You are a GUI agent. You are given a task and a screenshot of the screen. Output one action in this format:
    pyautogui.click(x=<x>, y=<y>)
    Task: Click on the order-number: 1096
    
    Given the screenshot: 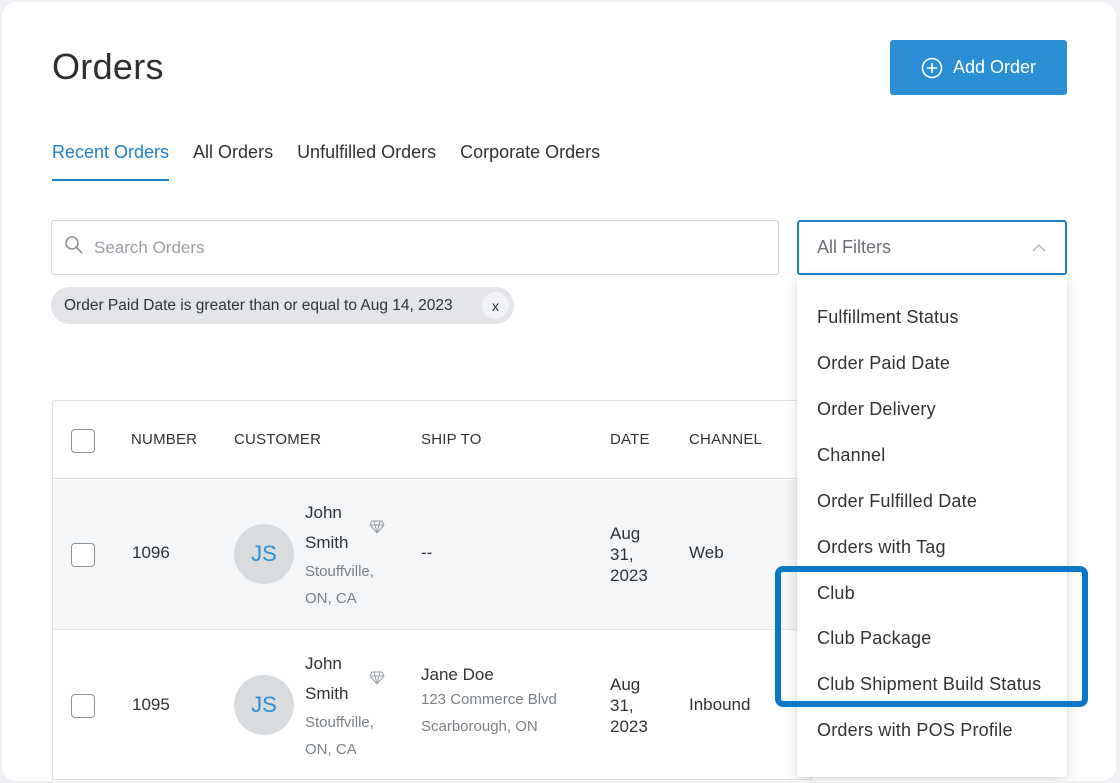 What is the action you would take?
    pyautogui.click(x=151, y=553)
    